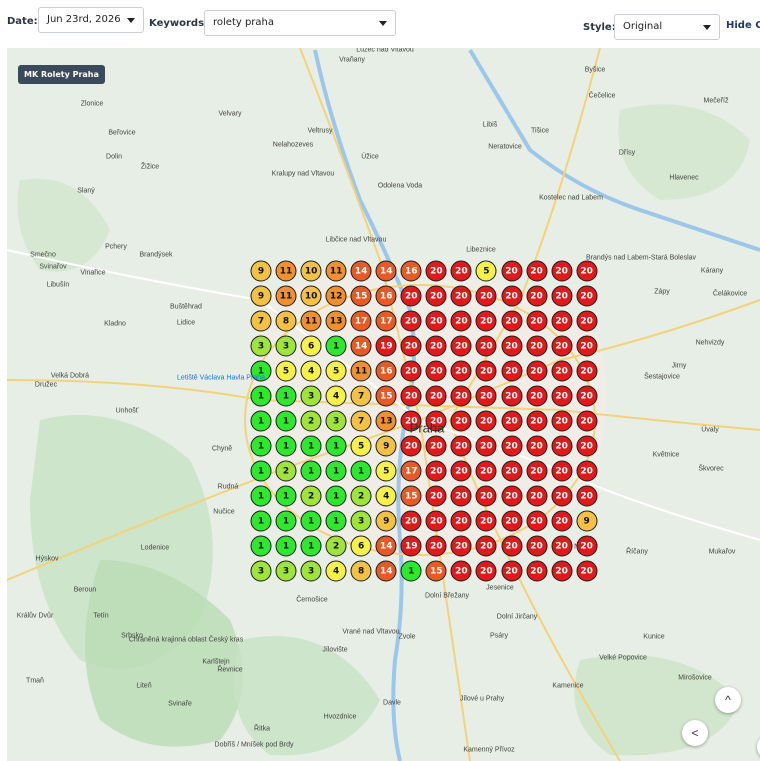  Describe the element at coordinates (361, 571) in the screenshot. I see `rank-pin: 8` at that location.